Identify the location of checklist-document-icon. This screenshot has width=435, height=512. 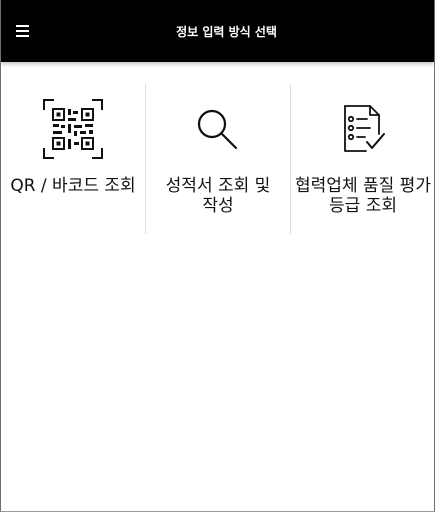
(362, 129).